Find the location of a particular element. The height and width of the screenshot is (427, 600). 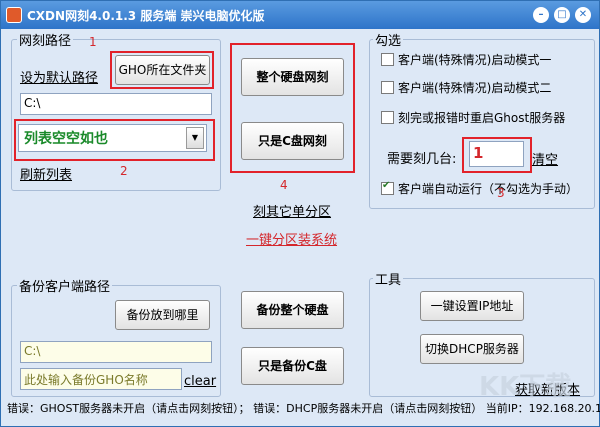

minimize-button: – is located at coordinates (541, 15).